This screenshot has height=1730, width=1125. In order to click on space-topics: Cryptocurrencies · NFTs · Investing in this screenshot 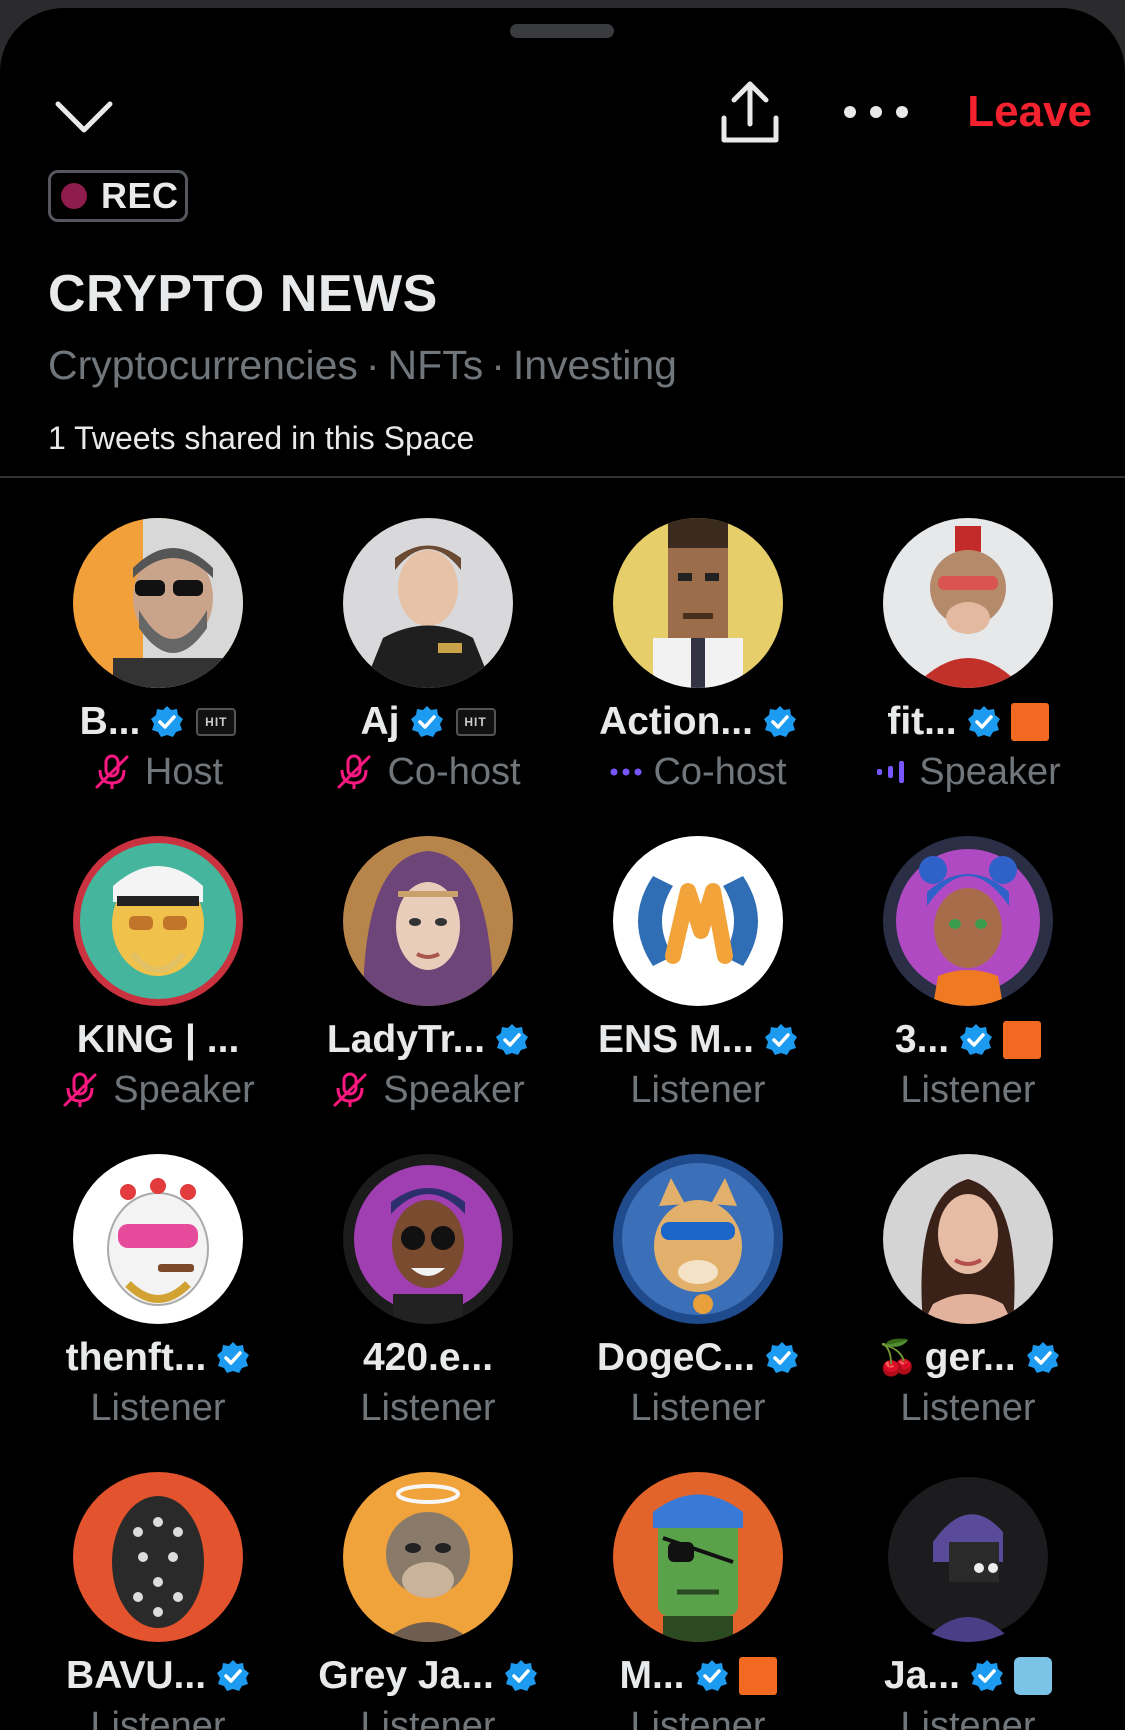, I will do `click(362, 365)`.